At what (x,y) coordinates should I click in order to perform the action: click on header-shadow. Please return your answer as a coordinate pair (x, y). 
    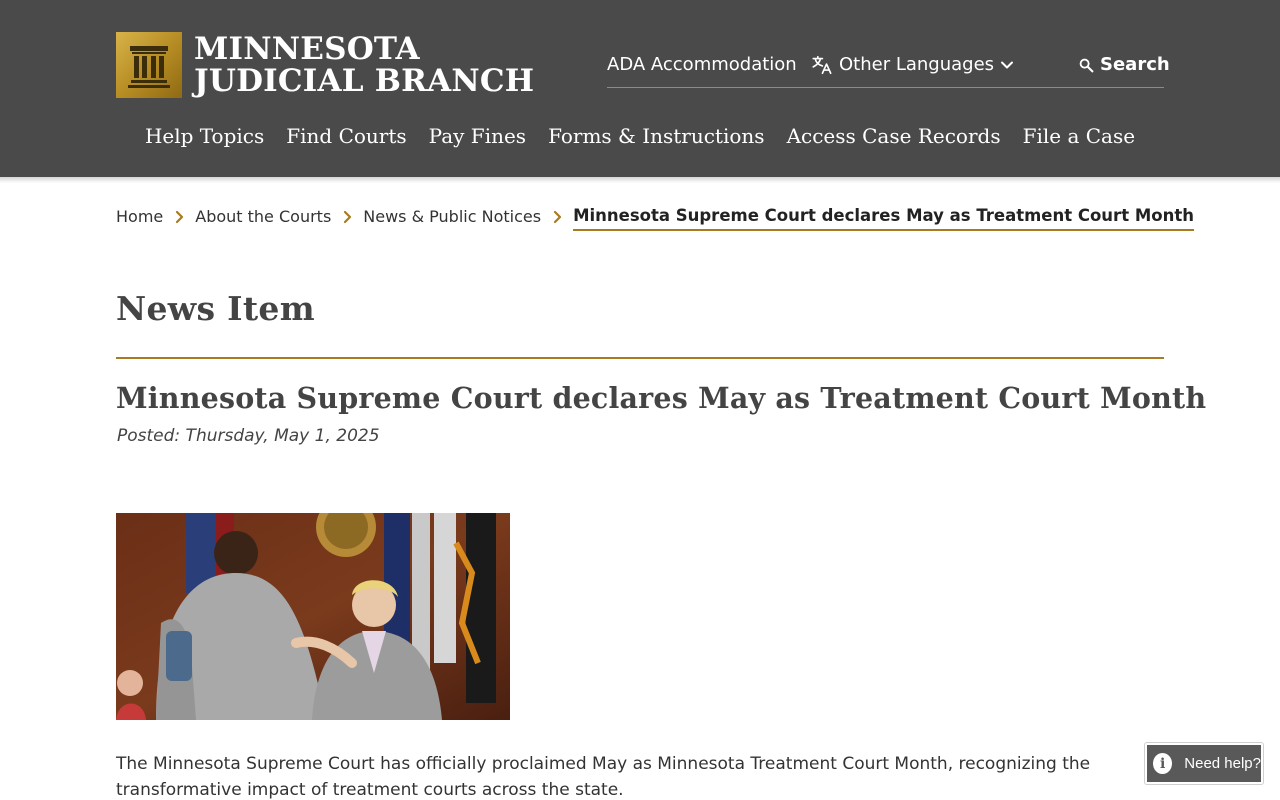
    Looking at the image, I should click on (640, 180).